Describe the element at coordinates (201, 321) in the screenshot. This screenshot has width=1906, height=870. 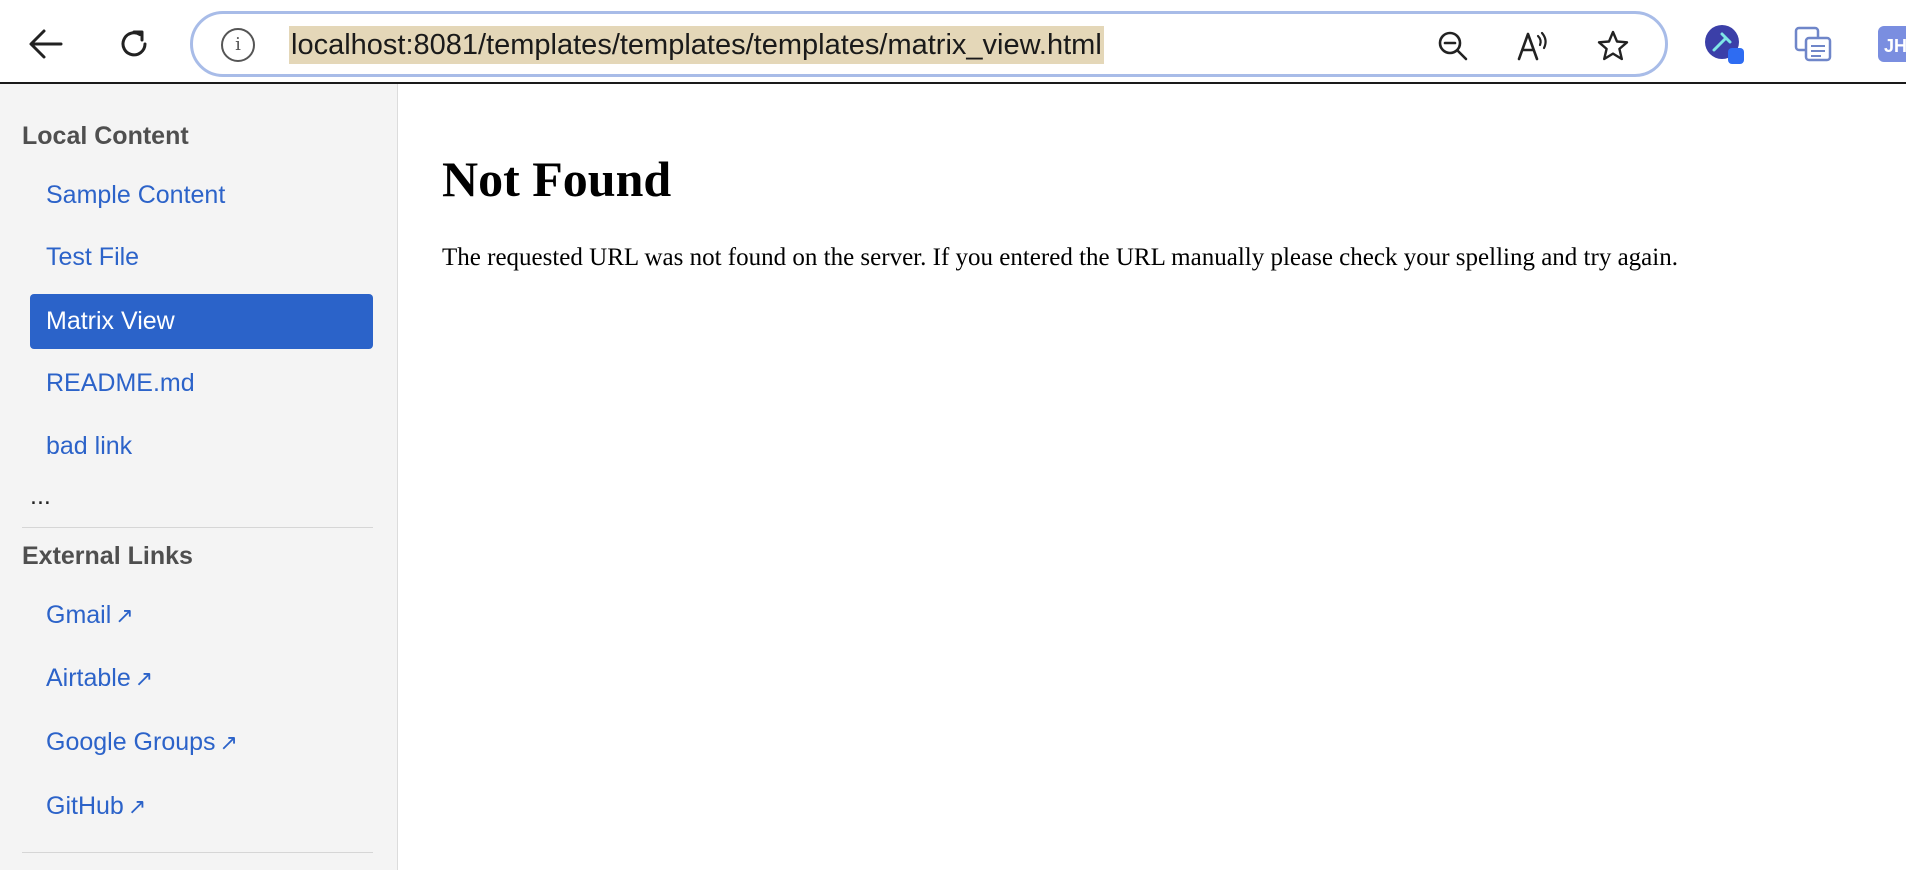
I see `sidebar-item-matrix-view: Matrix View` at that location.